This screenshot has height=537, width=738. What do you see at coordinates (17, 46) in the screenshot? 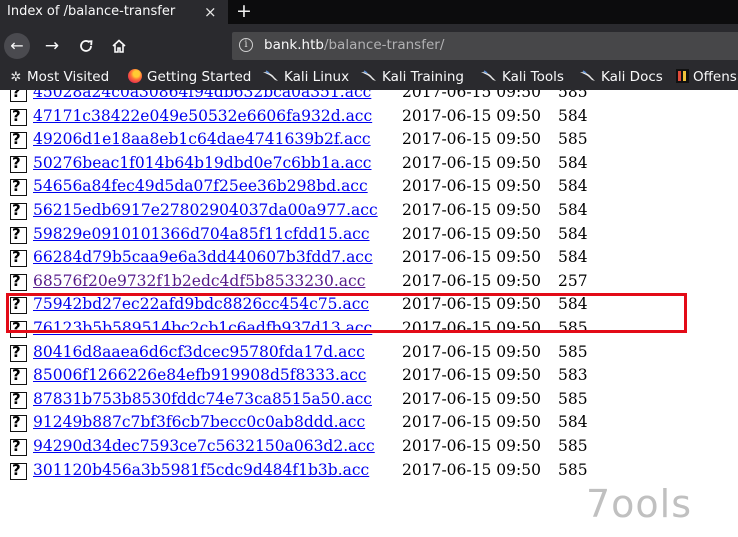
I see `back-button: ←` at bounding box center [17, 46].